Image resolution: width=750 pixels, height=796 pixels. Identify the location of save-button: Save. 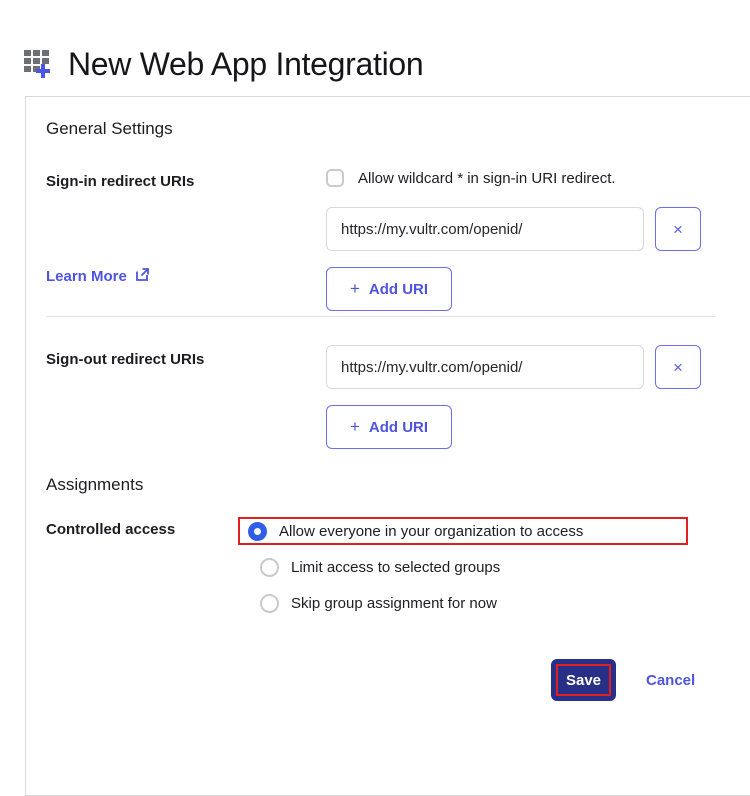
(583, 680).